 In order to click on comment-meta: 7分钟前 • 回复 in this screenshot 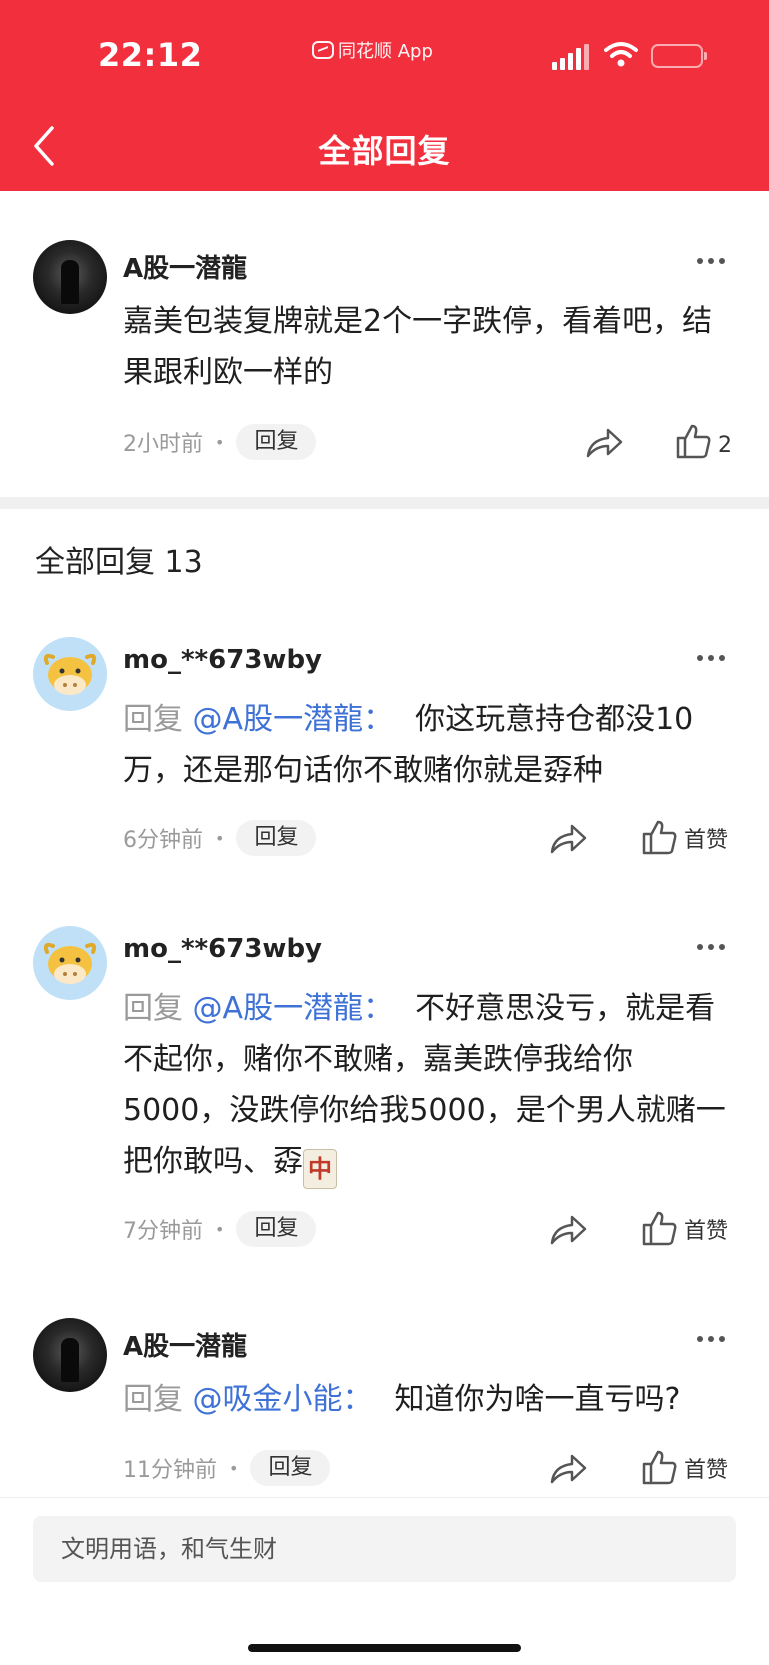, I will do `click(220, 1229)`.